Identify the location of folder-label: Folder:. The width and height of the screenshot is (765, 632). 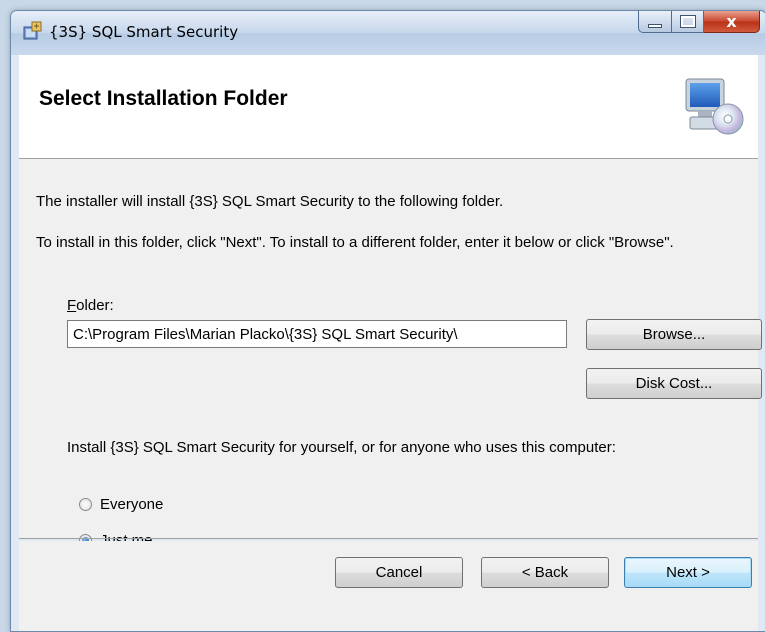
(90, 305).